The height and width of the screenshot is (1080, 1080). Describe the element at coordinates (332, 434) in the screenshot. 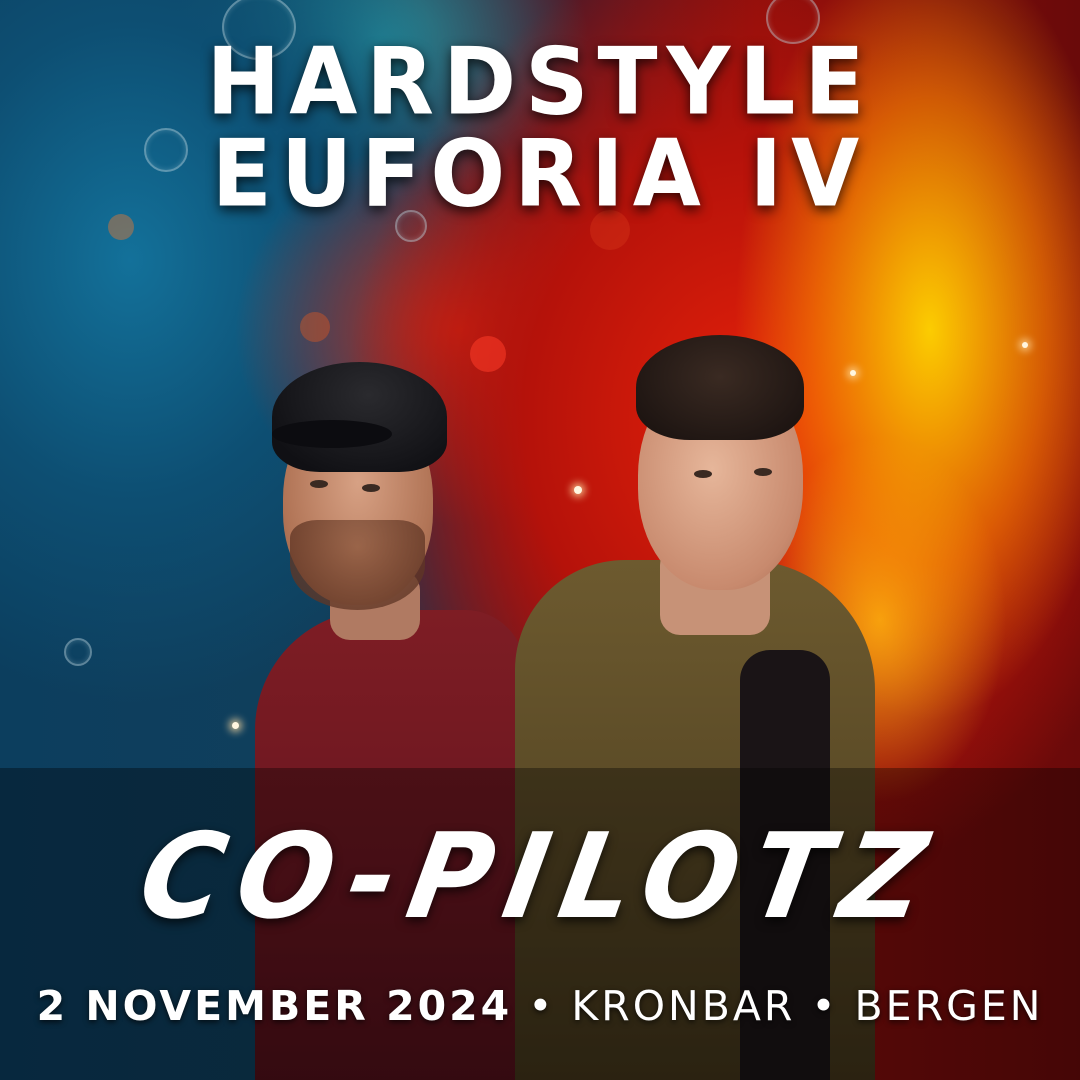

I see `artist-left-cap-brim` at that location.